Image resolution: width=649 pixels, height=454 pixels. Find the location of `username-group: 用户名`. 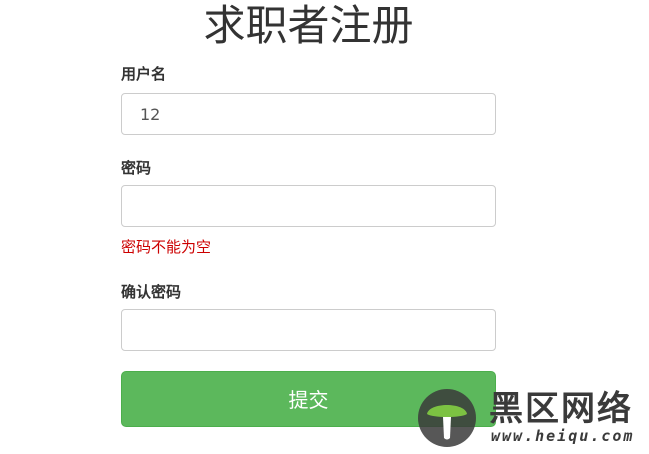

username-group: 用户名 is located at coordinates (308, 98).